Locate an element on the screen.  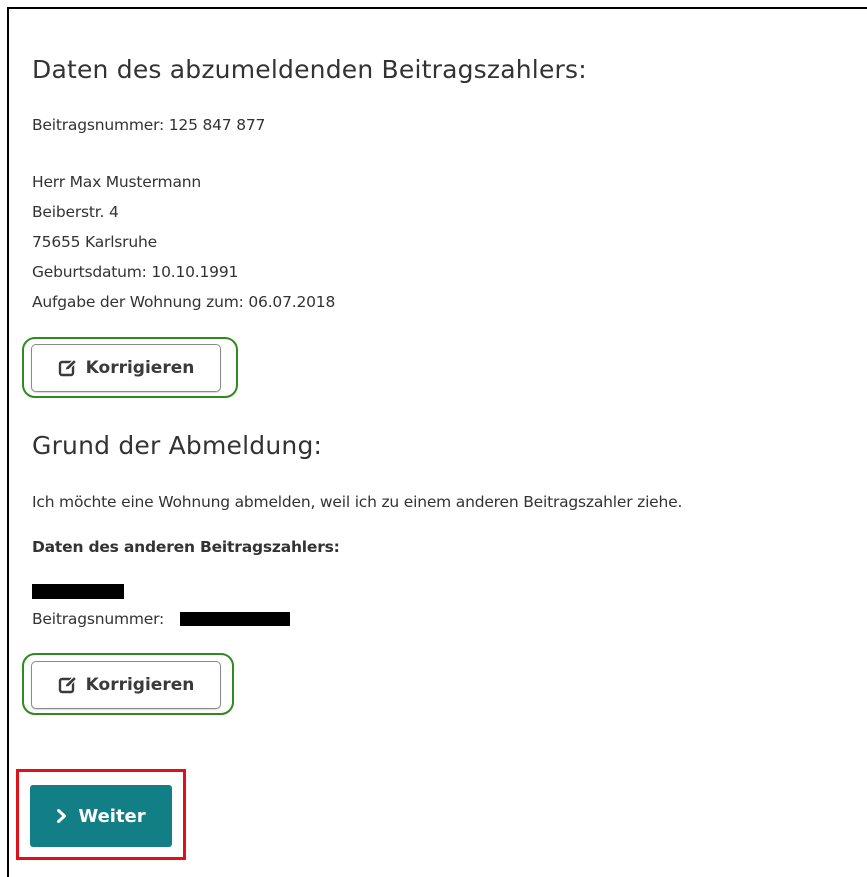
chevron-right-icon is located at coordinates (62, 816).